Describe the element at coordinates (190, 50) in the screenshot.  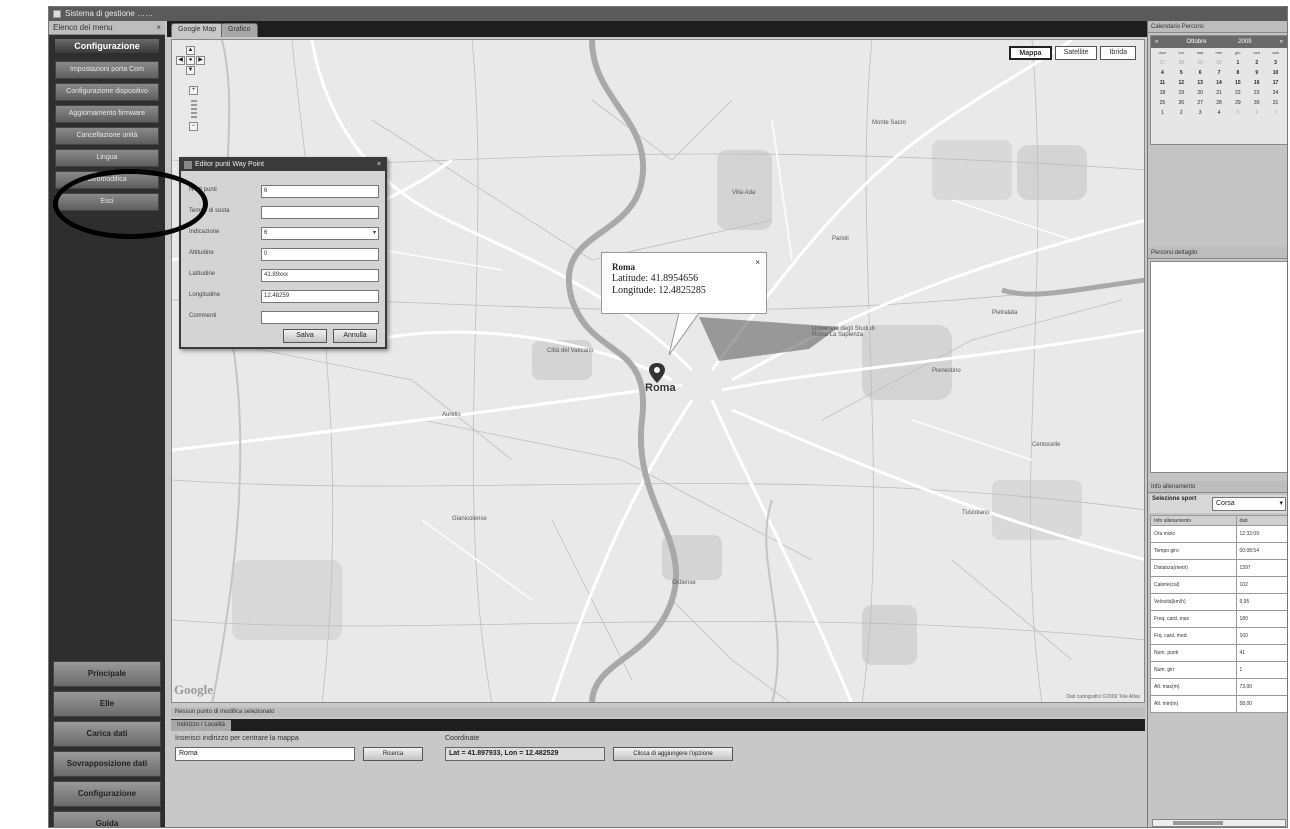
I see `pan-up-icon: ▲` at that location.